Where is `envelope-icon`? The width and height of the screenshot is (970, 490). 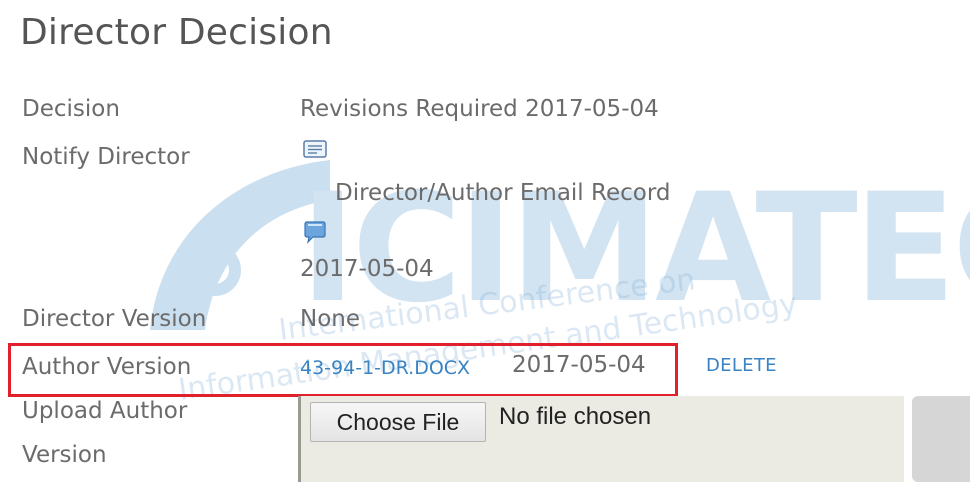
envelope-icon is located at coordinates (315, 149).